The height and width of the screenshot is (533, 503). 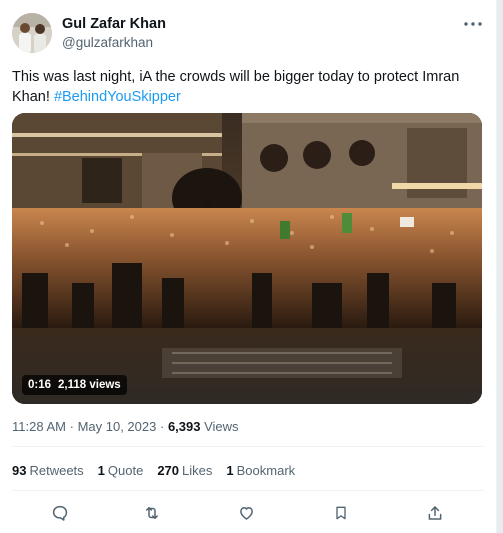 I want to click on quotes-count: 1, so click(x=101, y=470).